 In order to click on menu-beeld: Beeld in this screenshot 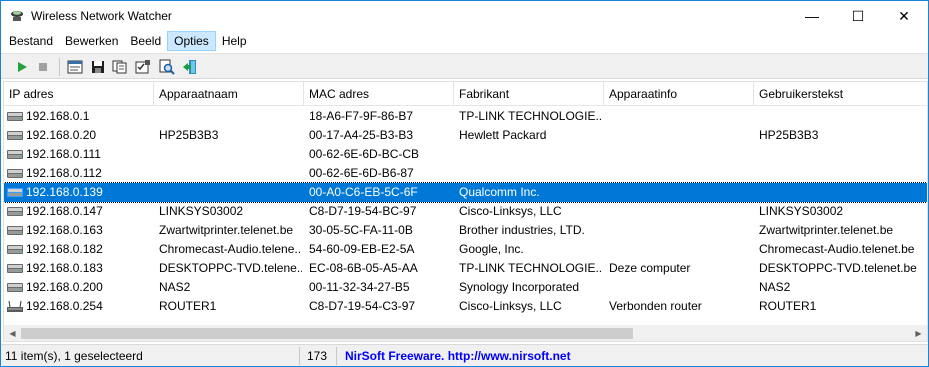, I will do `click(145, 41)`.